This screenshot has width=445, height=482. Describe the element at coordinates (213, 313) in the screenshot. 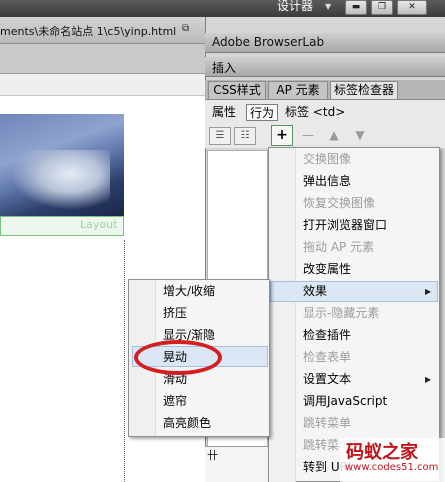

I see `effect-squish: 挤压` at that location.